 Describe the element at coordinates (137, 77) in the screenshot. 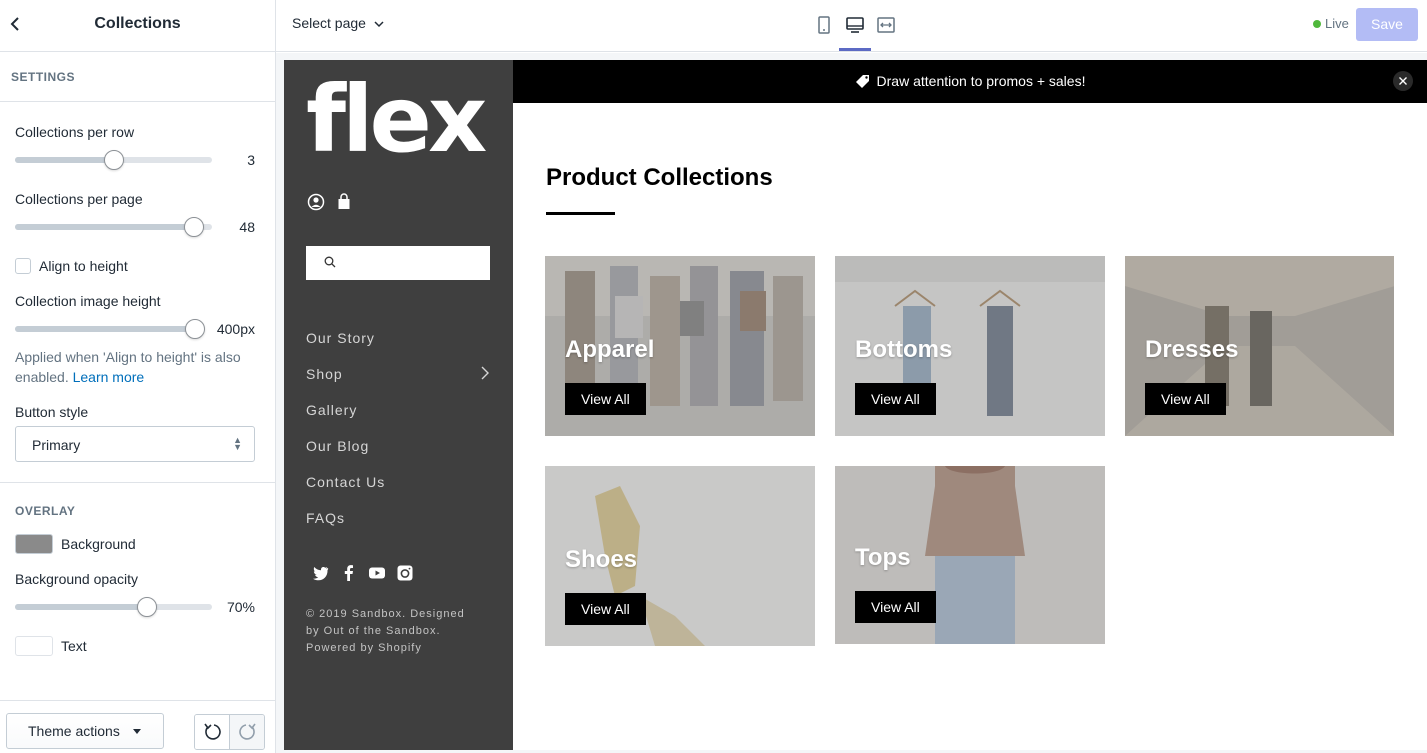

I see `settings-section-header: SETTINGS` at that location.